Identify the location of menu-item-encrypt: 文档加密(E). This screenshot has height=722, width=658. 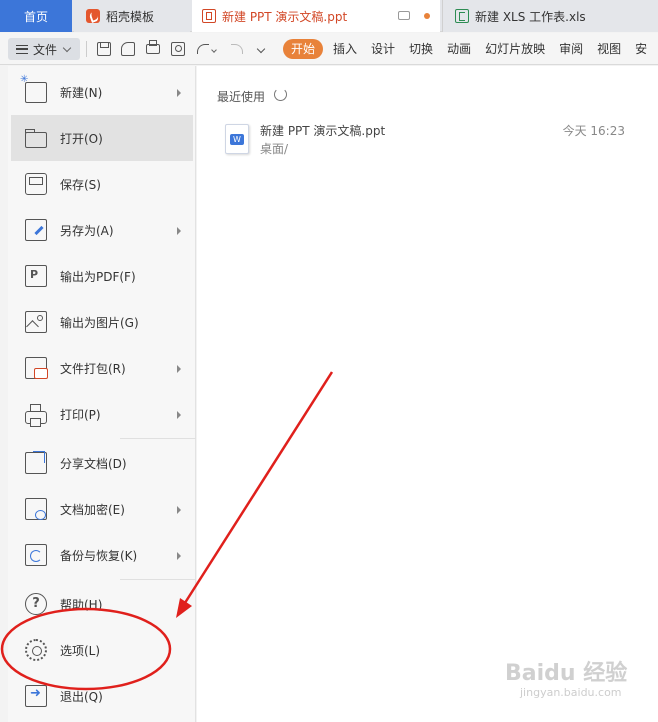
(102, 509).